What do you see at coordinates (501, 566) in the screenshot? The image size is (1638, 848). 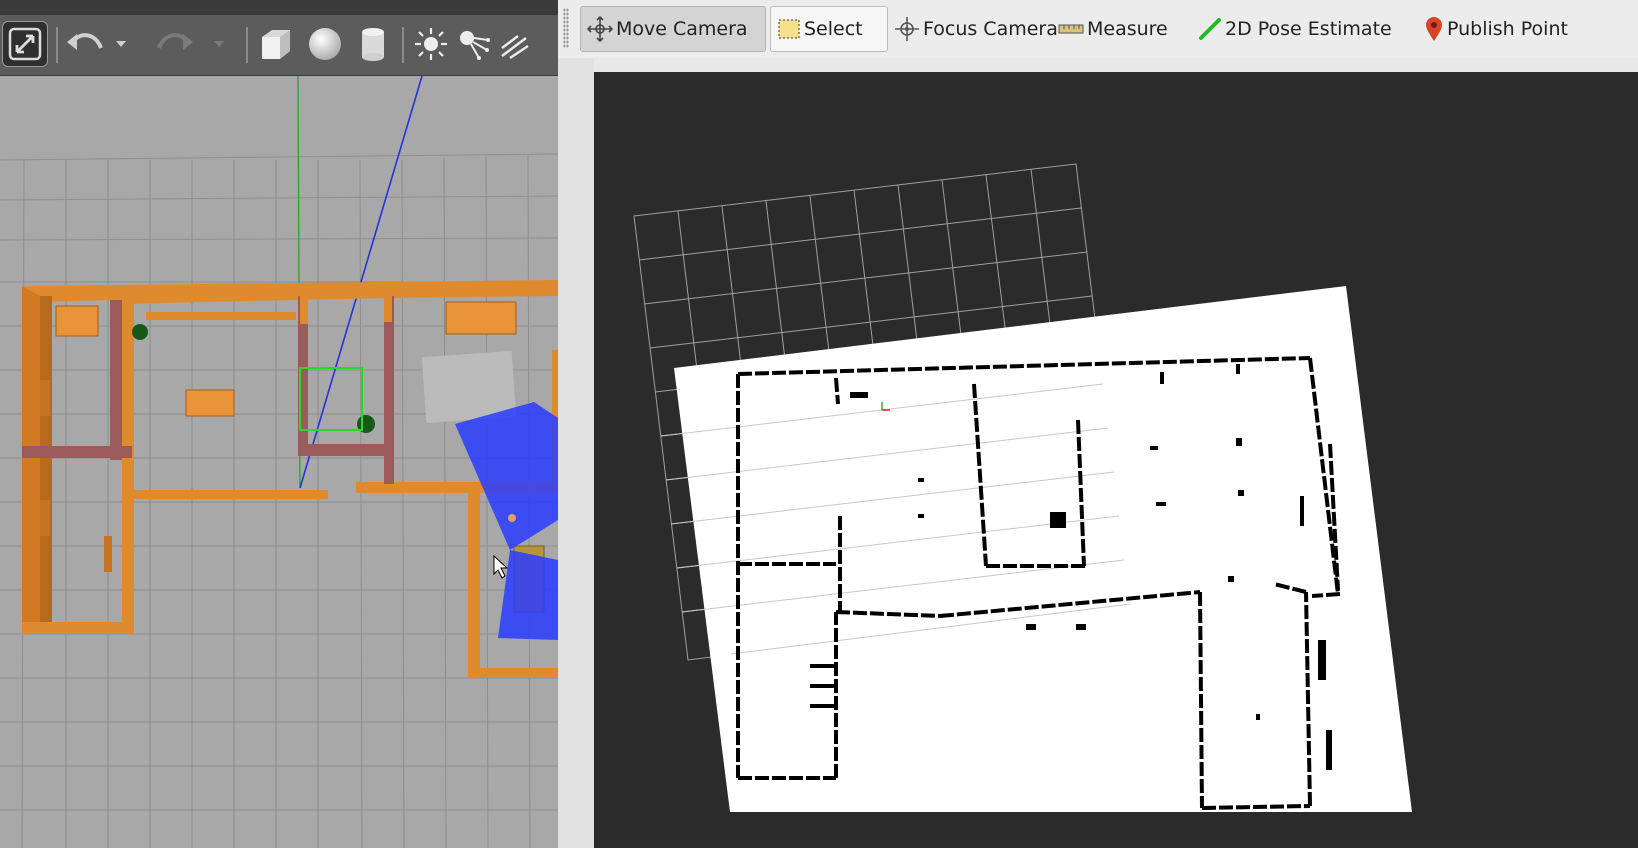 I see `mouse-cursor-icon` at bounding box center [501, 566].